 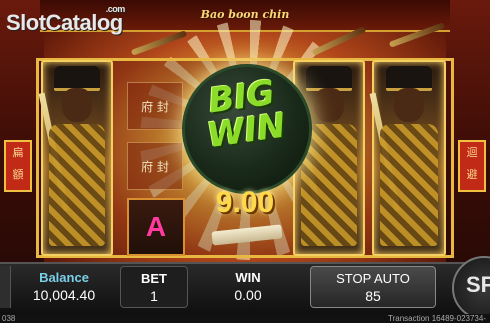 I want to click on watermark-logo: SlotCatalog .com, so click(x=65, y=20).